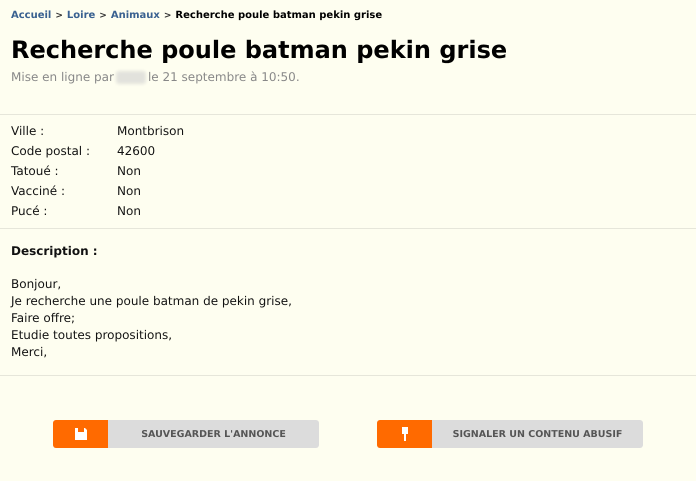 This screenshot has width=696, height=481. What do you see at coordinates (38, 191) in the screenshot?
I see `detail-label: Vacciné :` at bounding box center [38, 191].